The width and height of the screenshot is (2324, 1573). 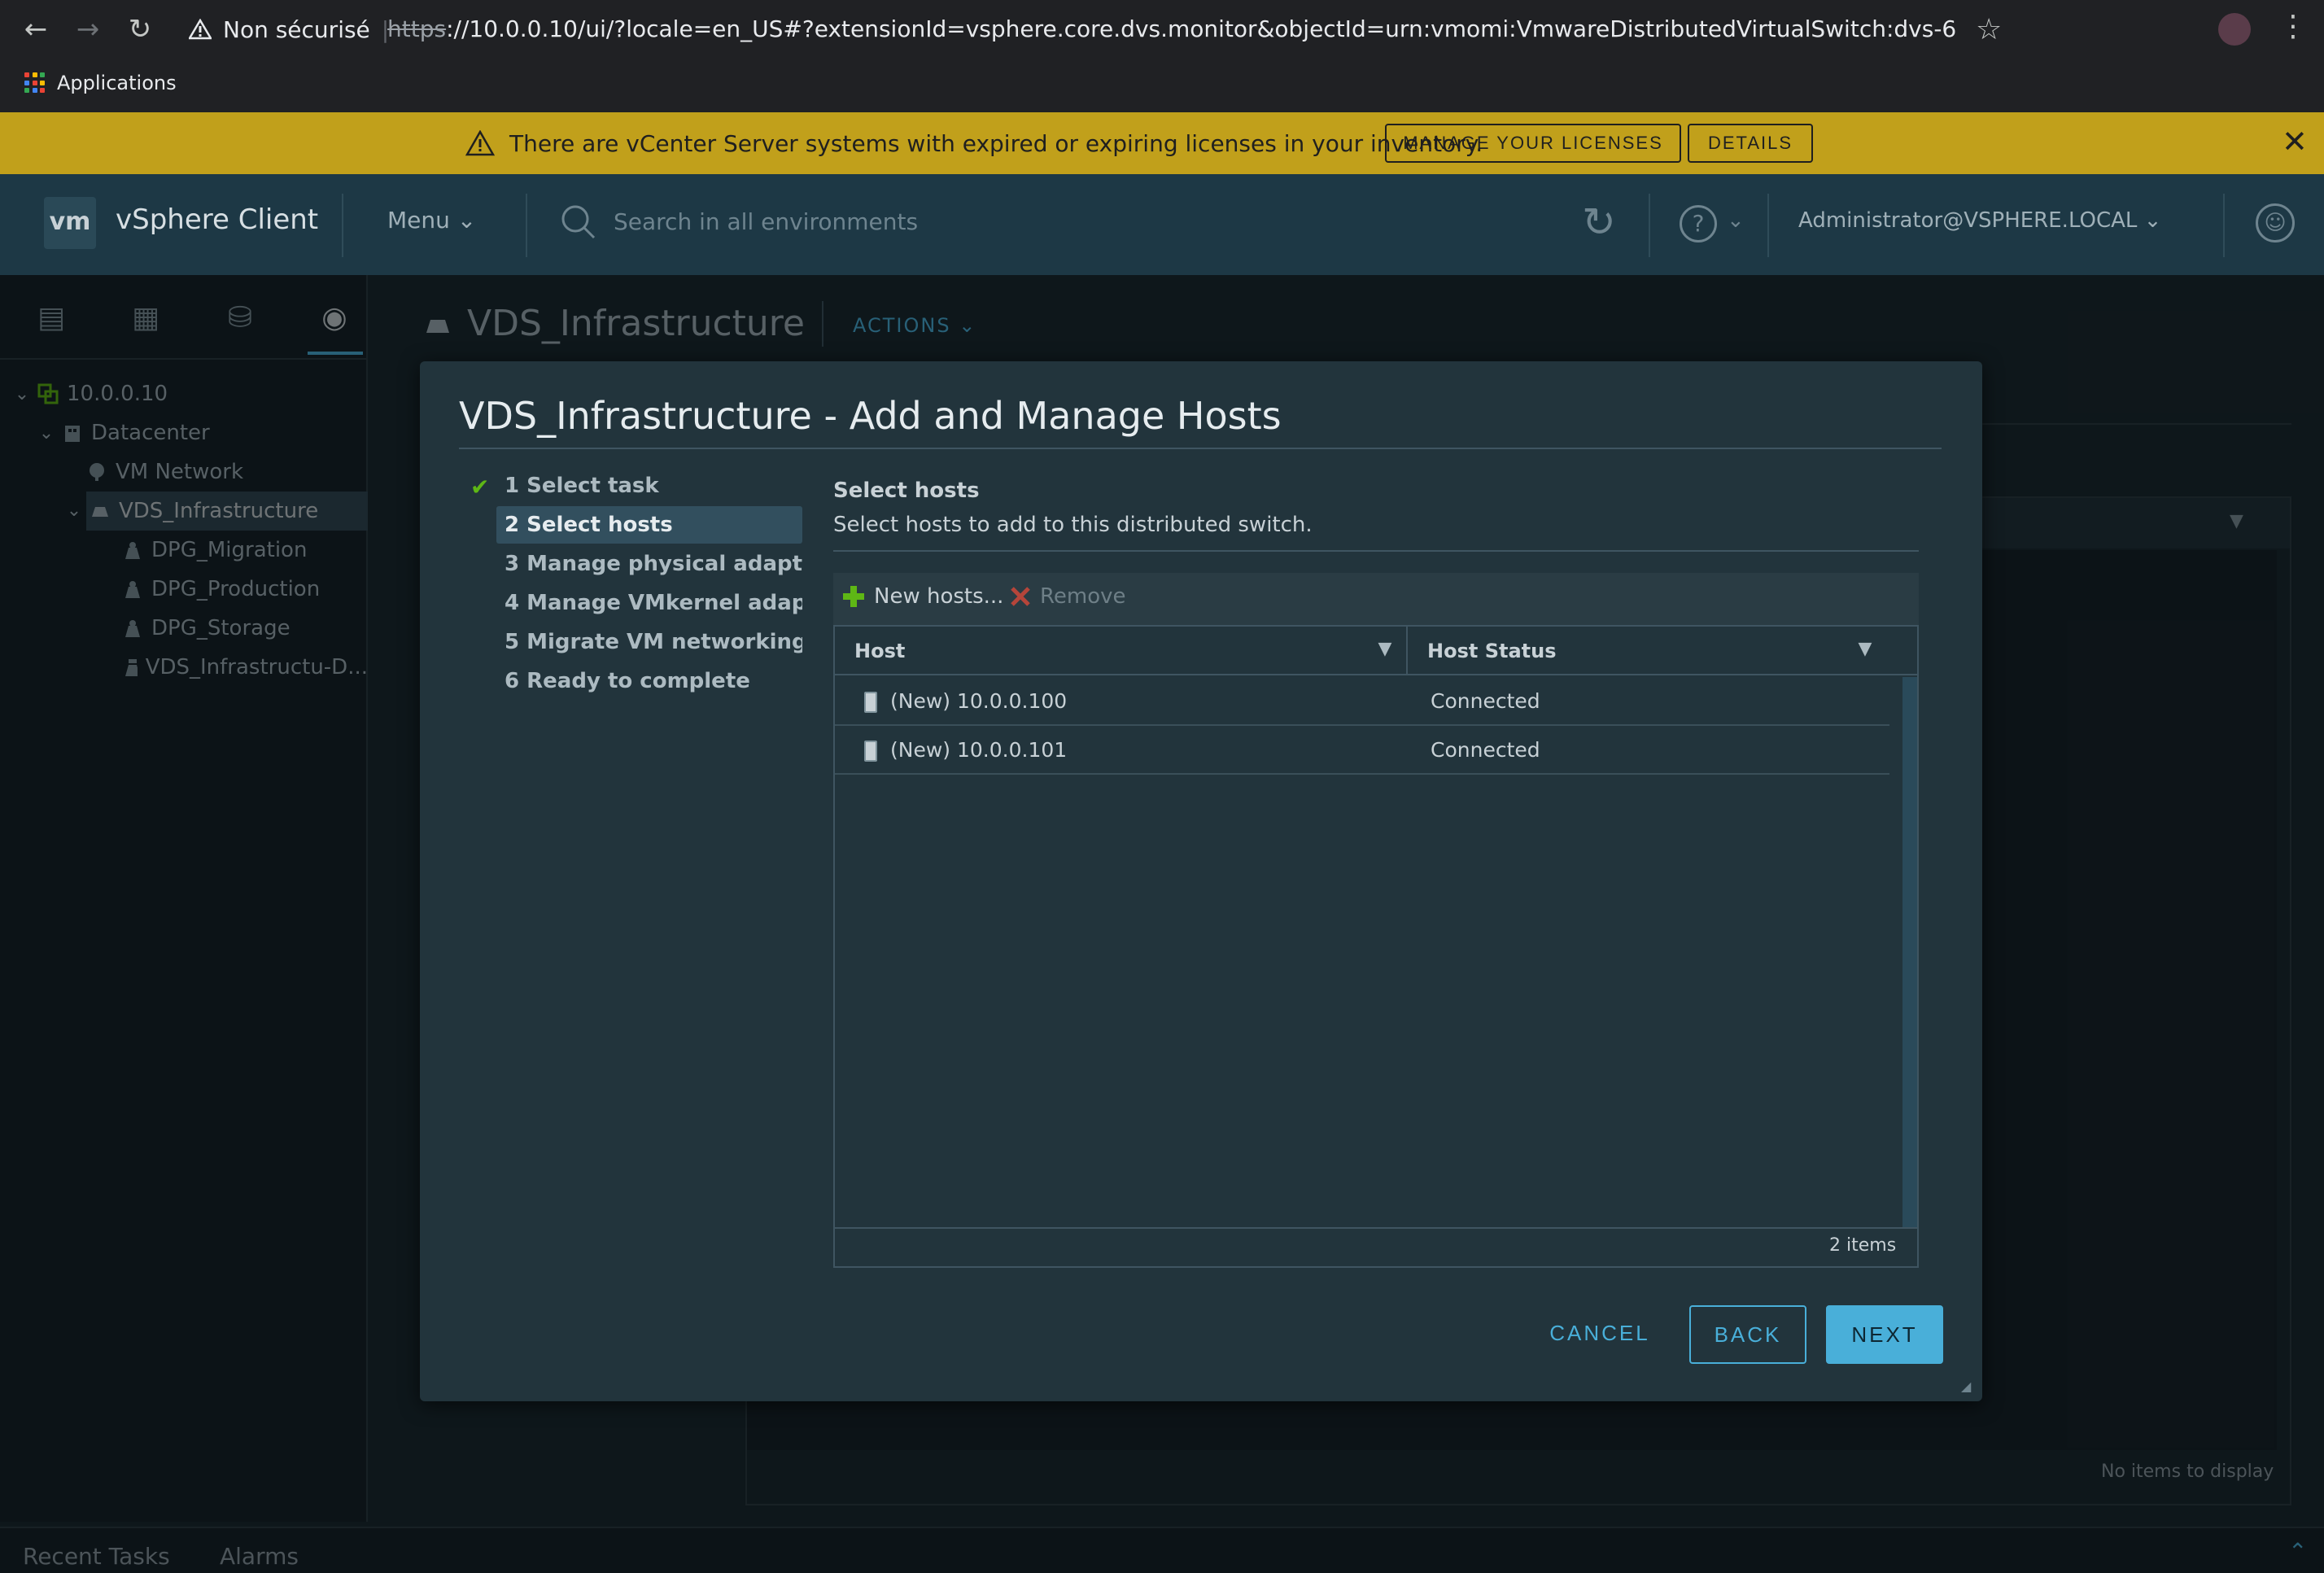 I want to click on back-arrow-icon: ←, so click(x=36, y=29).